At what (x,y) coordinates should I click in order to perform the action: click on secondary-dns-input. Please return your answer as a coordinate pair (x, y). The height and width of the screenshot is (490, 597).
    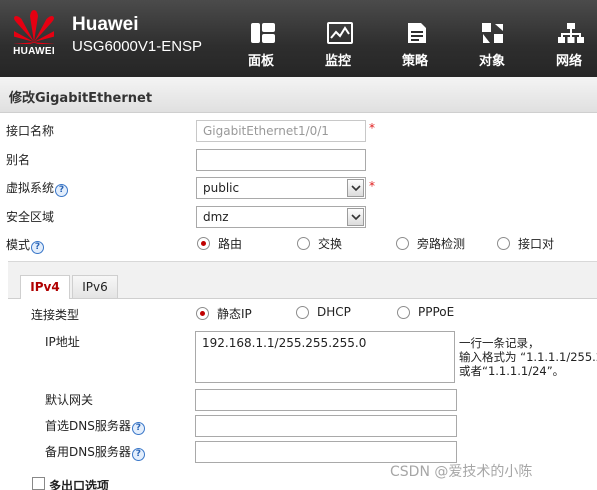
    Looking at the image, I should click on (326, 452).